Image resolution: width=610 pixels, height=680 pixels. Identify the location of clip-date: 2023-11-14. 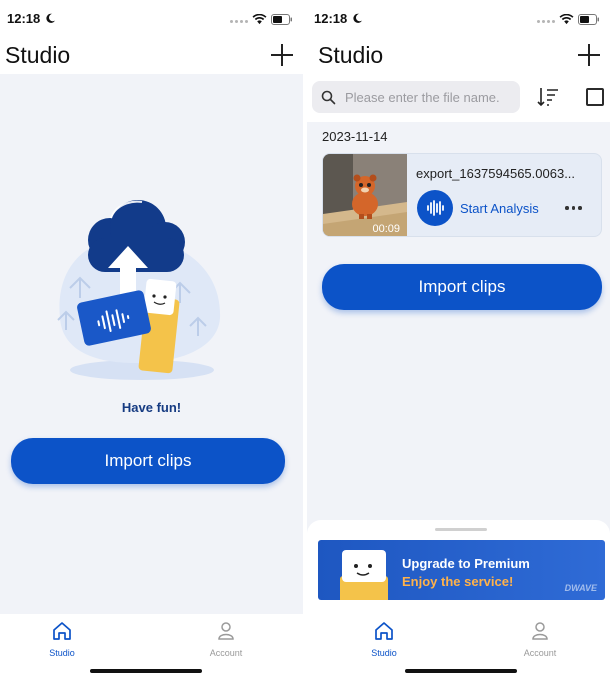
(355, 136).